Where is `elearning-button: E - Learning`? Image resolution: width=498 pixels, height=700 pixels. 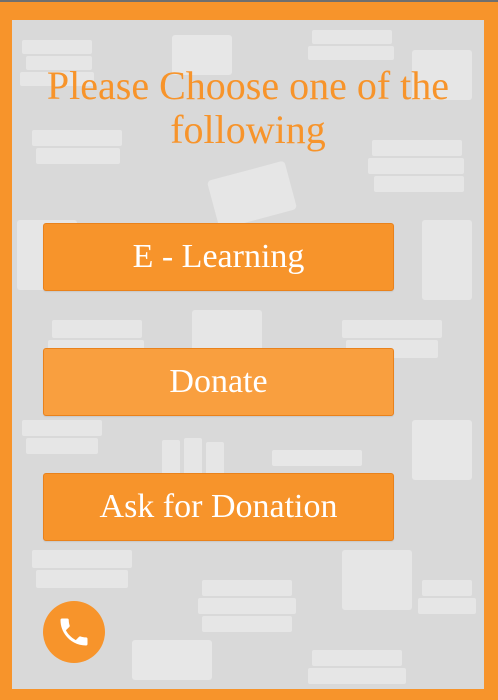 elearning-button: E - Learning is located at coordinates (218, 257).